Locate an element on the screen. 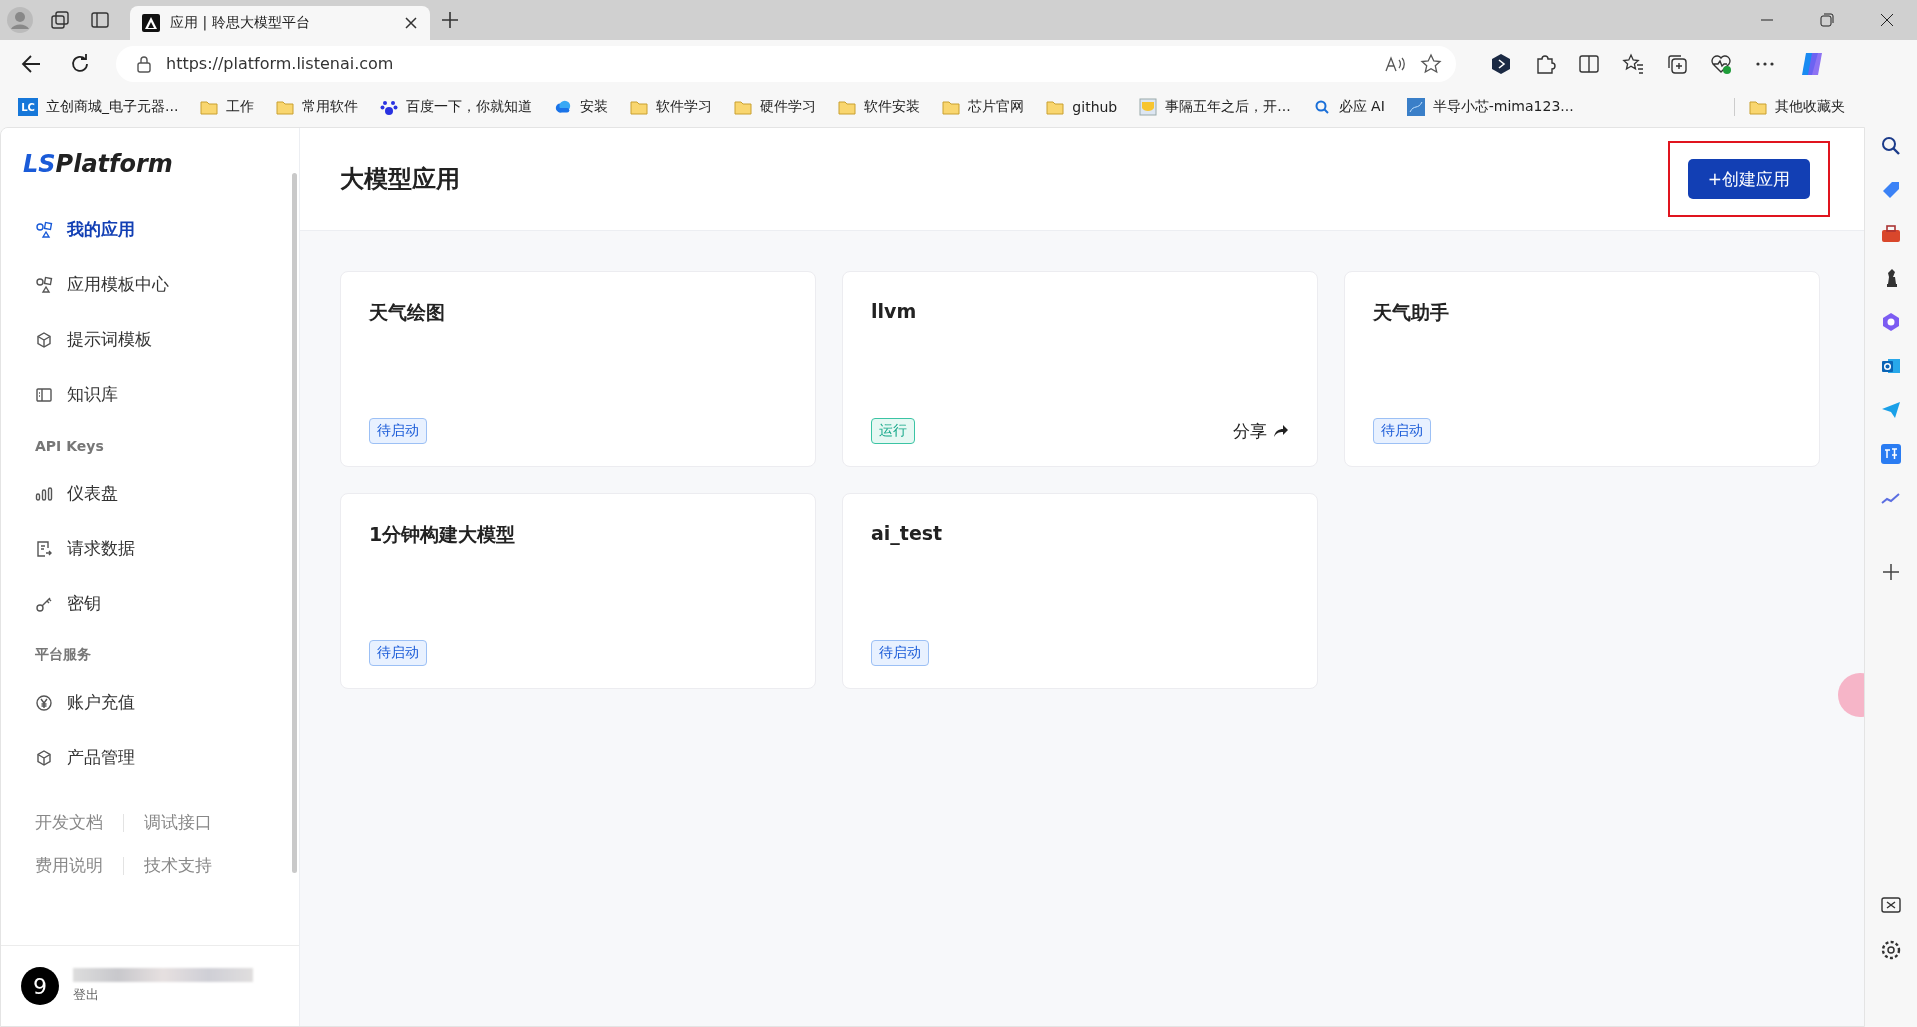  app-card: 天气助手 待启动 is located at coordinates (1582, 369).